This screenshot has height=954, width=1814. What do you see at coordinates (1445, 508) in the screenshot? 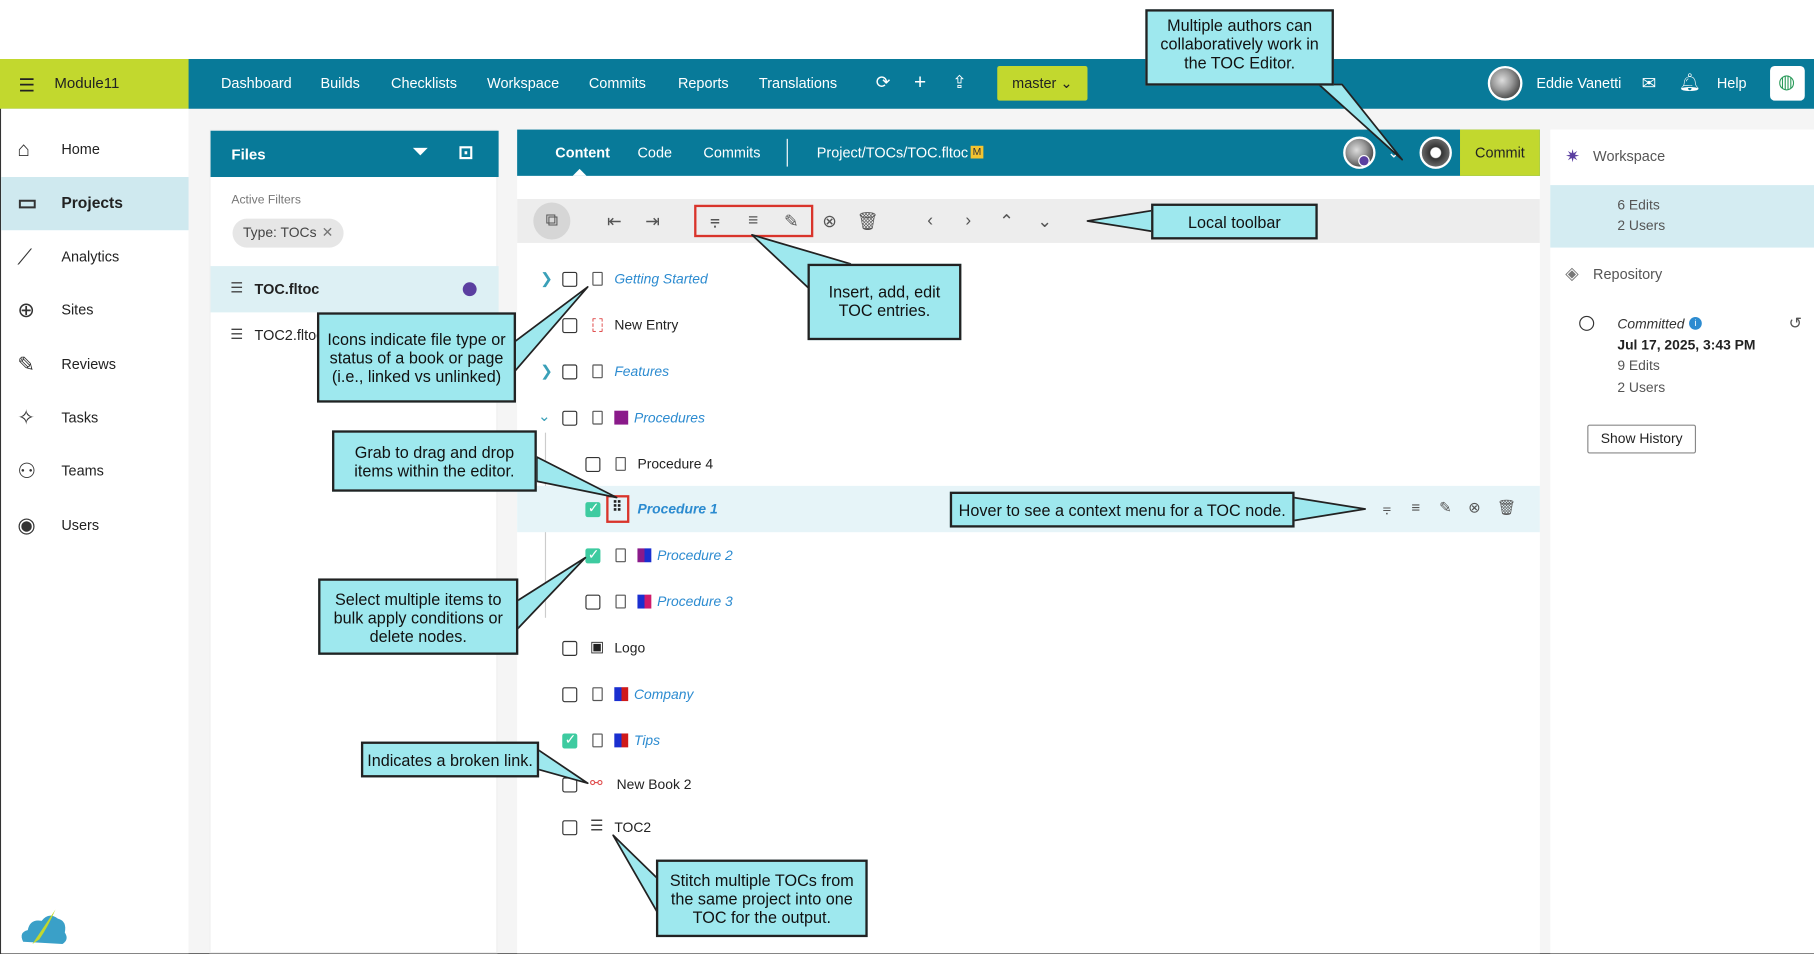
I see `edit-entry-icon: ✎` at bounding box center [1445, 508].